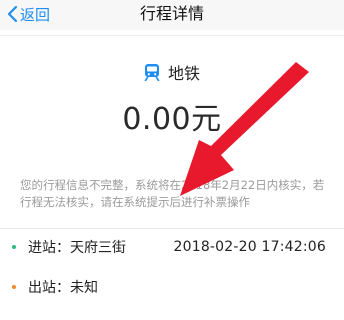 The image size is (344, 320). Describe the element at coordinates (77, 248) in the screenshot. I see `entry-station: 进站：天府三街` at that location.